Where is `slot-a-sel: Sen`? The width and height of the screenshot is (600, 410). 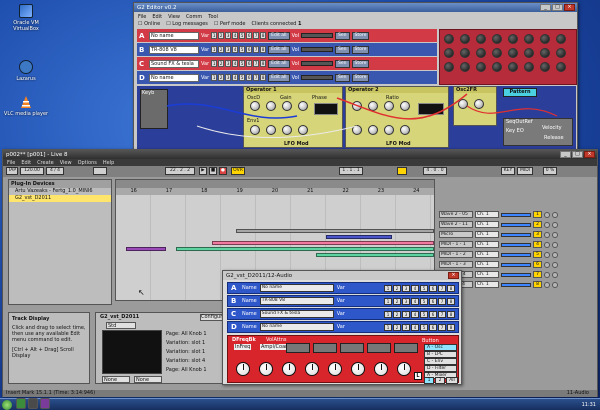 slot-a-sel: Sen is located at coordinates (342, 35).